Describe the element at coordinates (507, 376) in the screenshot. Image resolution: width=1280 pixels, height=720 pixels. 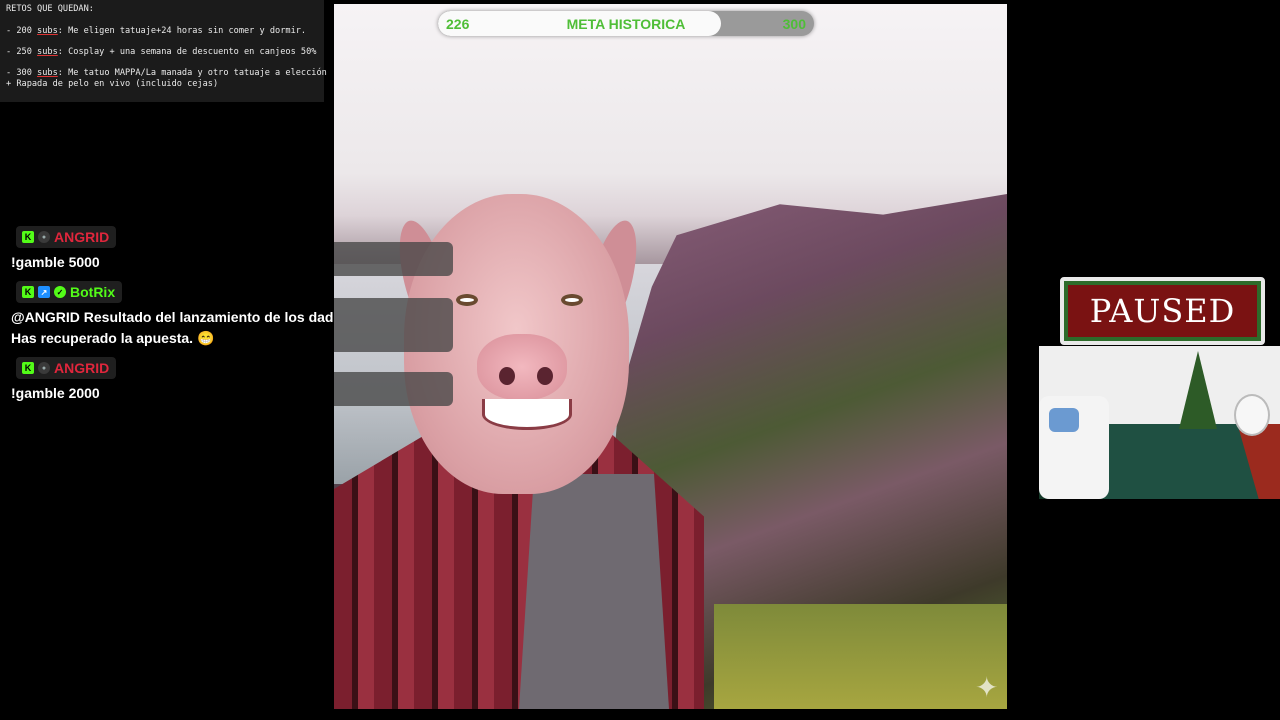
I see `nostril-left` at that location.